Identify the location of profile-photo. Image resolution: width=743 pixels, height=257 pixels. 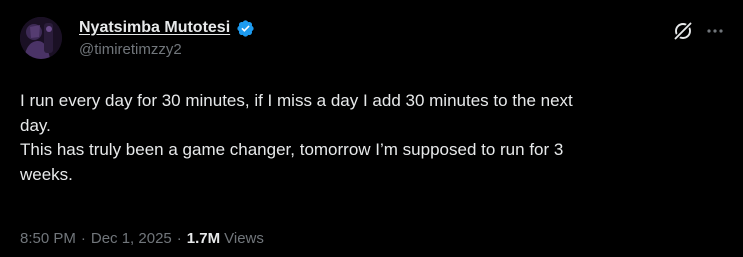
(41, 38).